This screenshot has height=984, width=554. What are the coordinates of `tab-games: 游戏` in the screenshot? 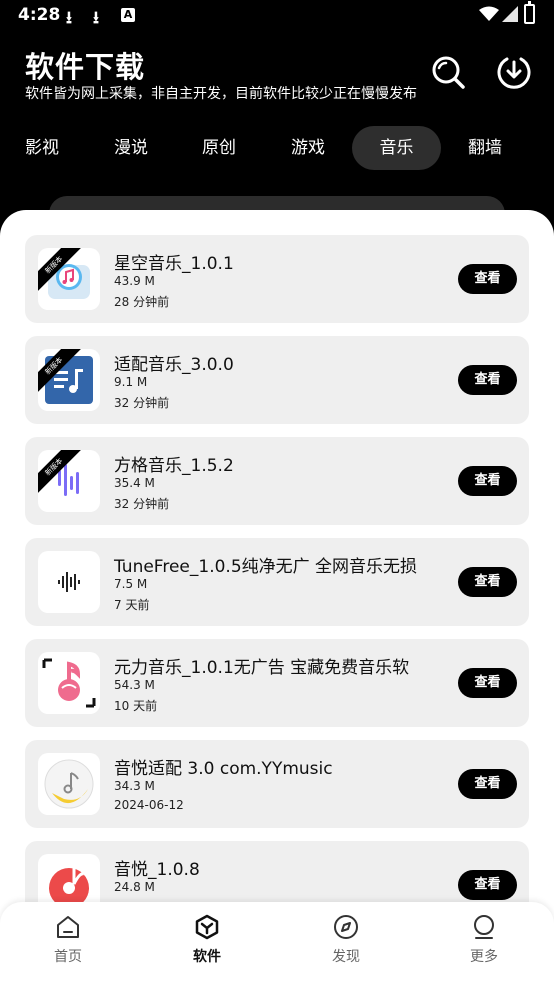 It's located at (308, 148).